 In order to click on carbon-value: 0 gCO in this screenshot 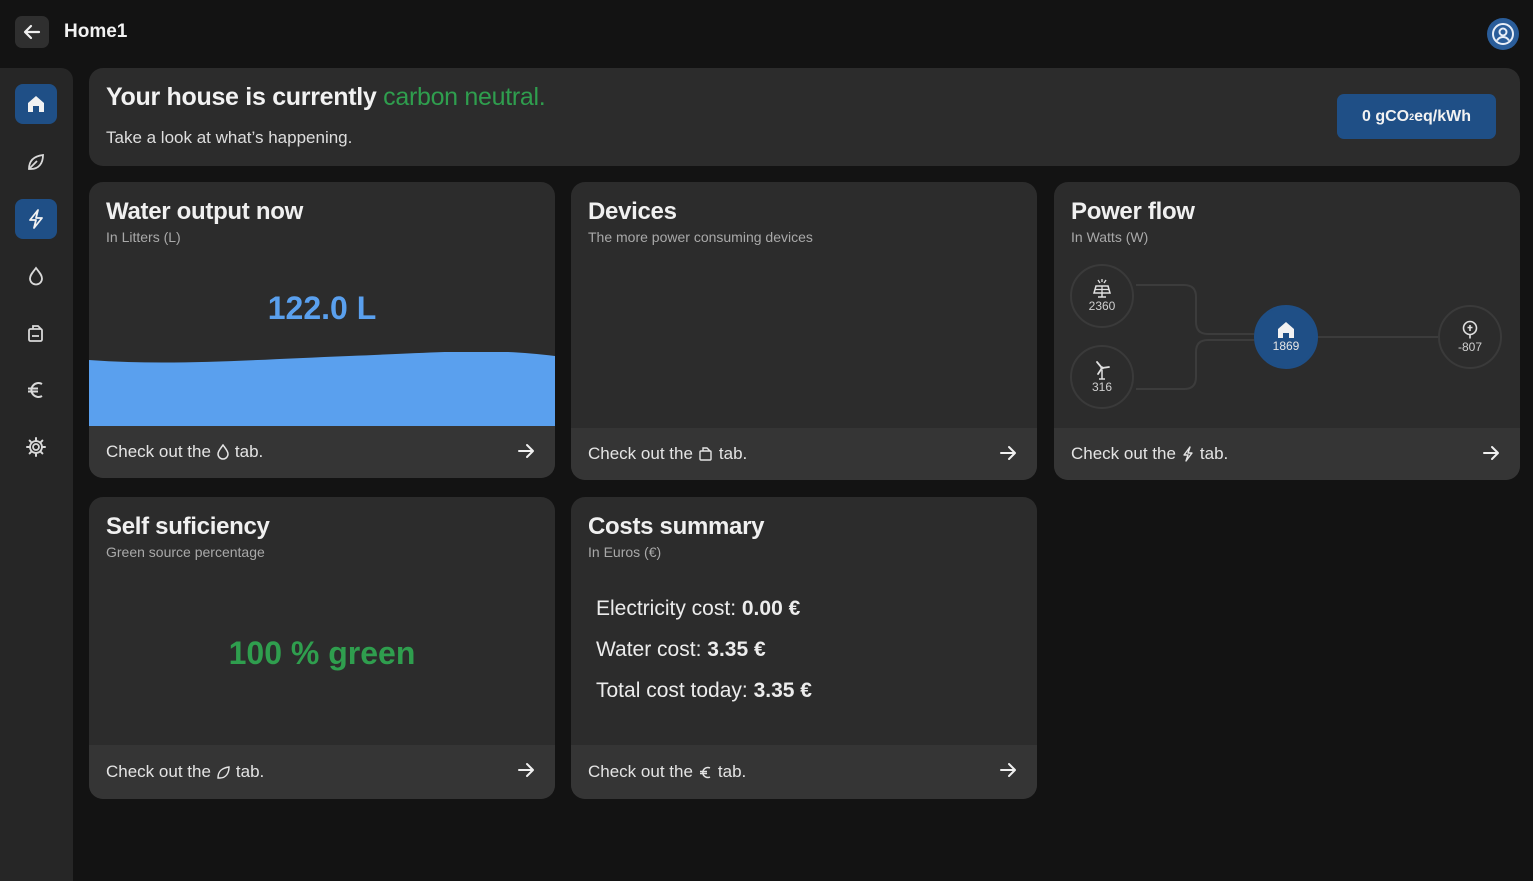, I will do `click(1385, 116)`.